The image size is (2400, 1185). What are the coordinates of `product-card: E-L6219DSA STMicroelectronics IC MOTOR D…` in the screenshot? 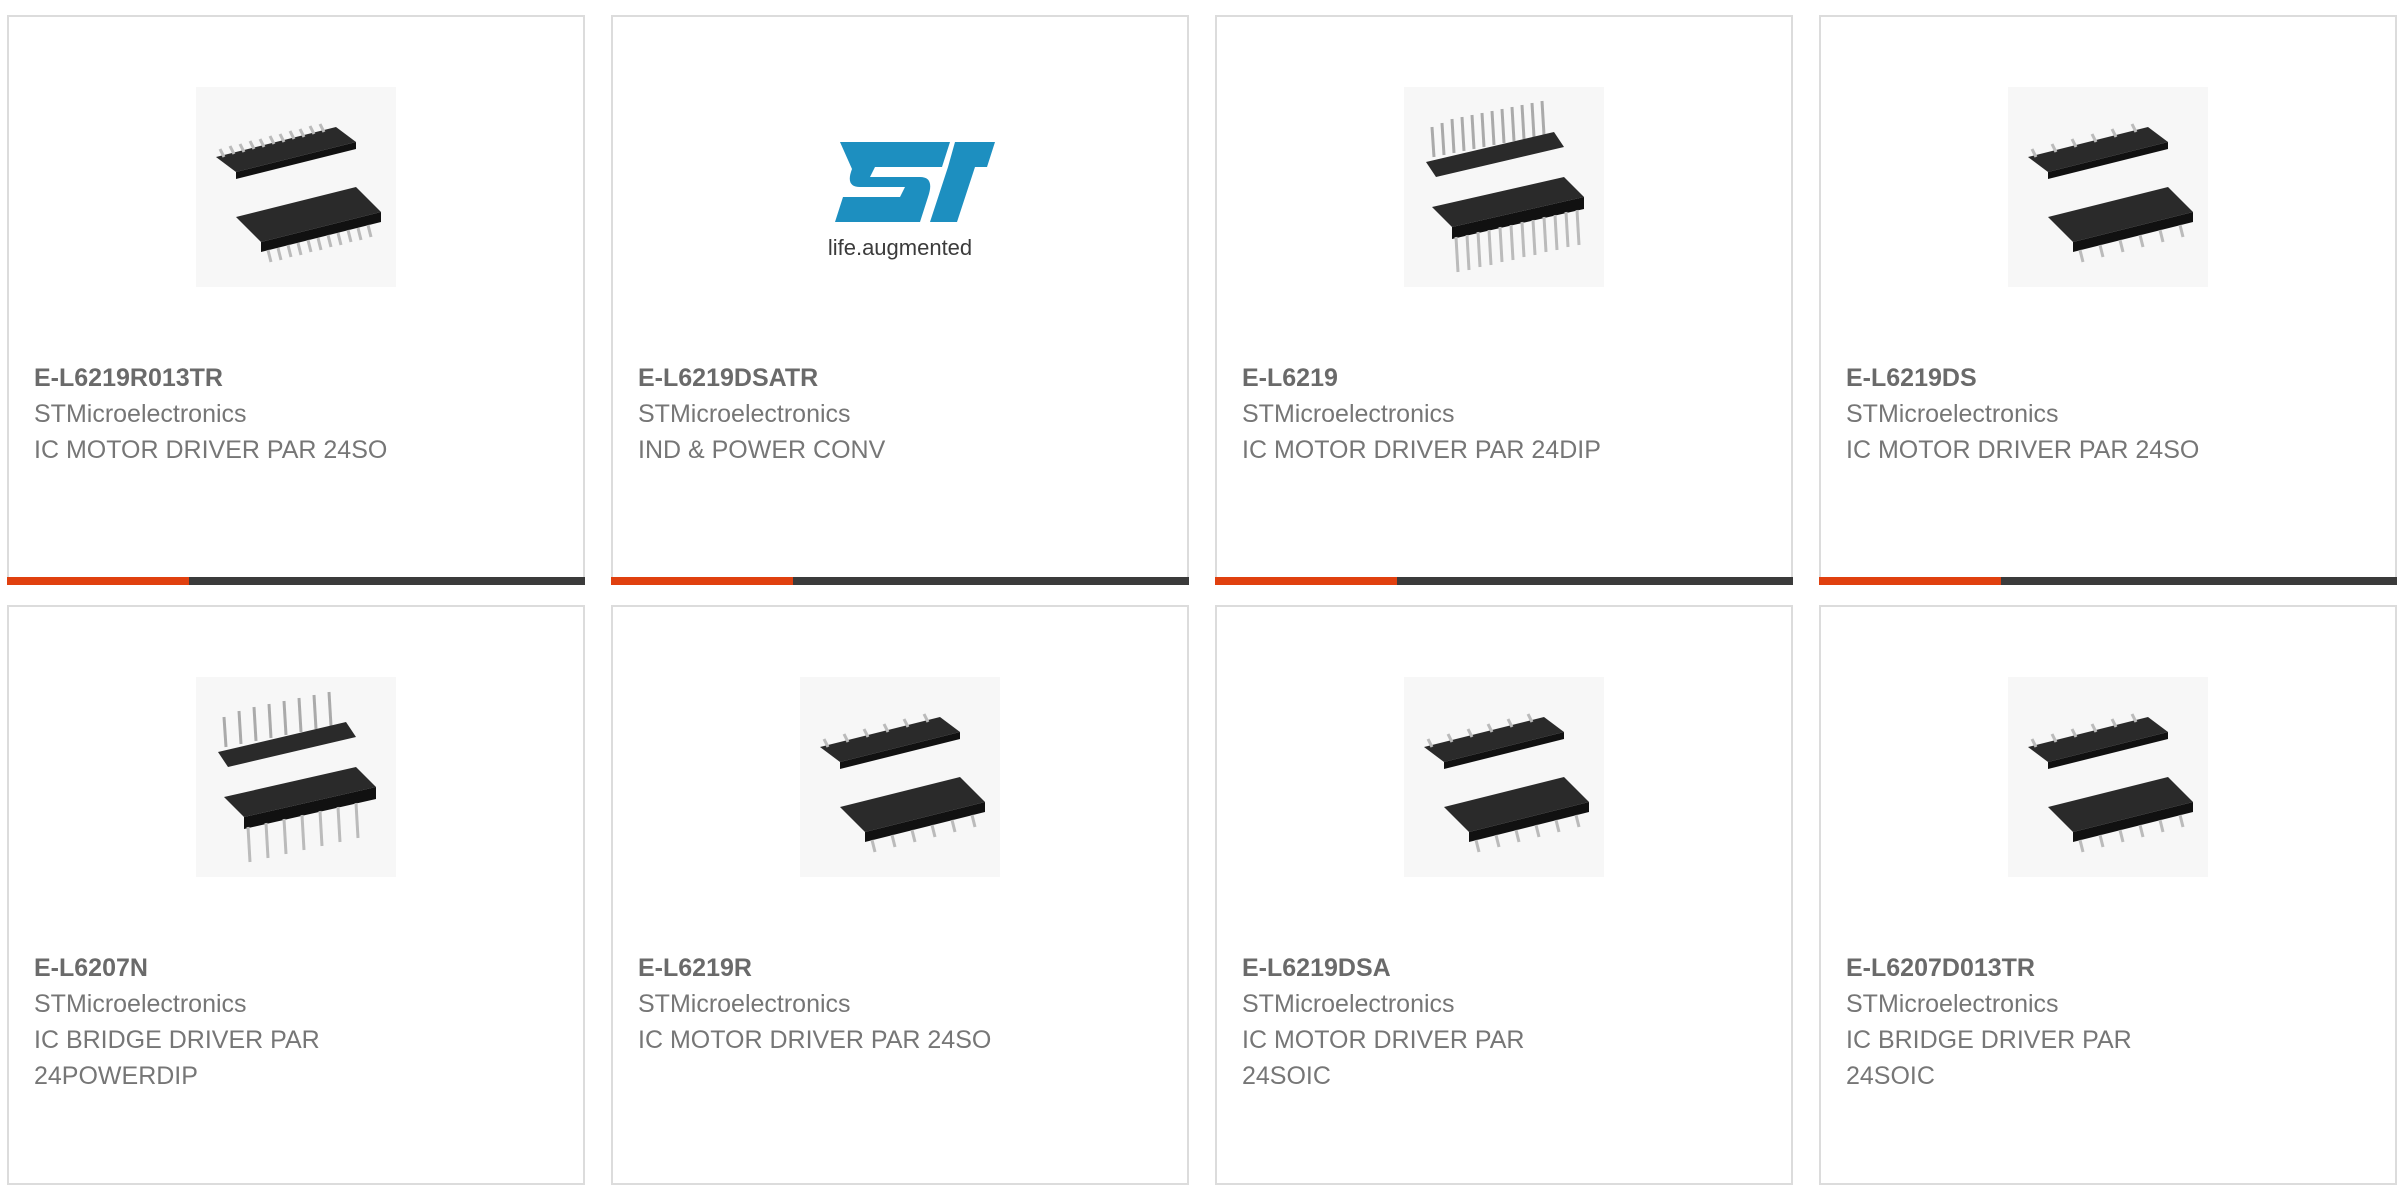 It's located at (1504, 895).